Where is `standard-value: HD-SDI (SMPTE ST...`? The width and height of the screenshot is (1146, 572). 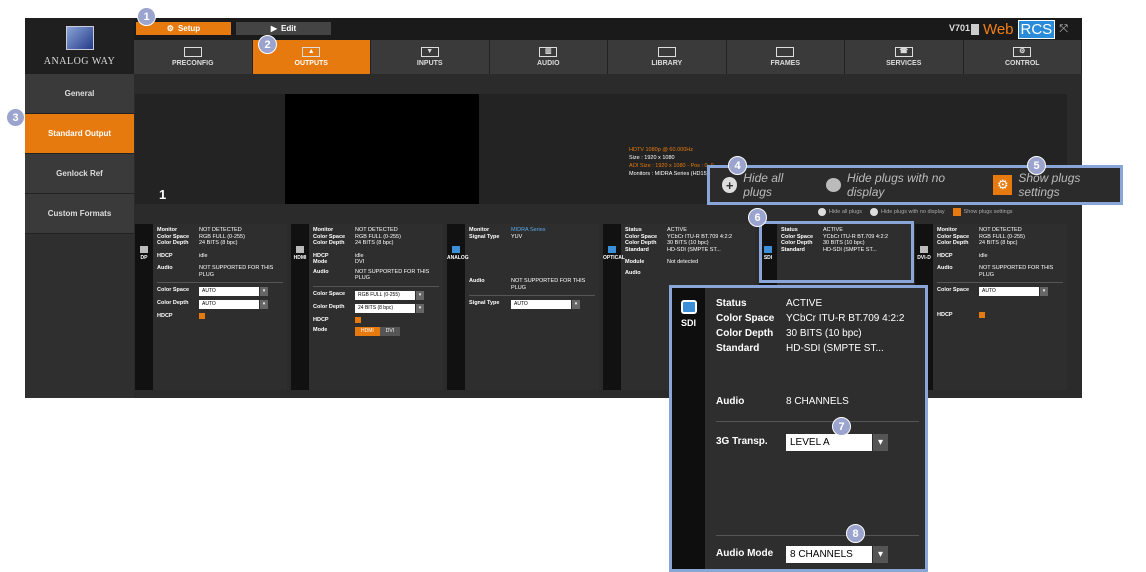 standard-value: HD-SDI (SMPTE ST... is located at coordinates (835, 348).